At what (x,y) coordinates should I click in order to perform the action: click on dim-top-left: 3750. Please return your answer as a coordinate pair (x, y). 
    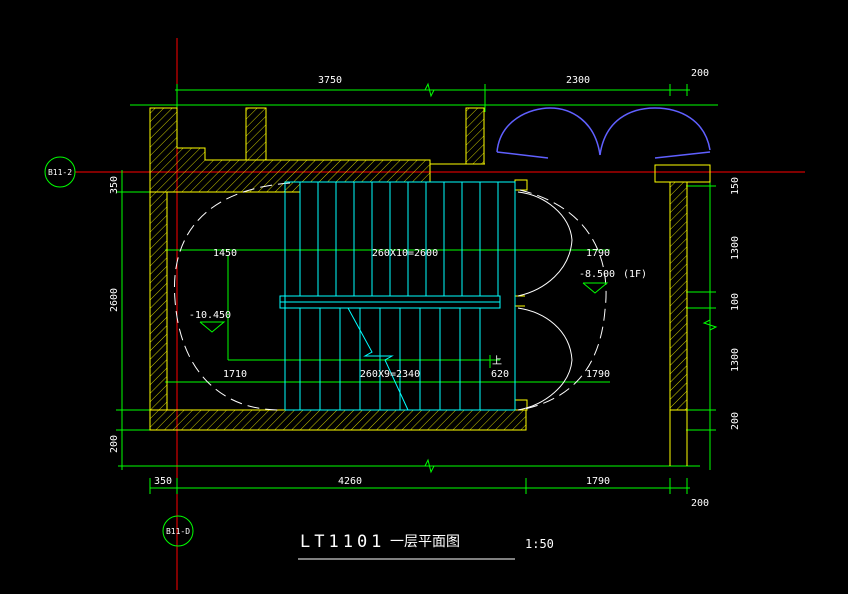
    Looking at the image, I should click on (330, 80).